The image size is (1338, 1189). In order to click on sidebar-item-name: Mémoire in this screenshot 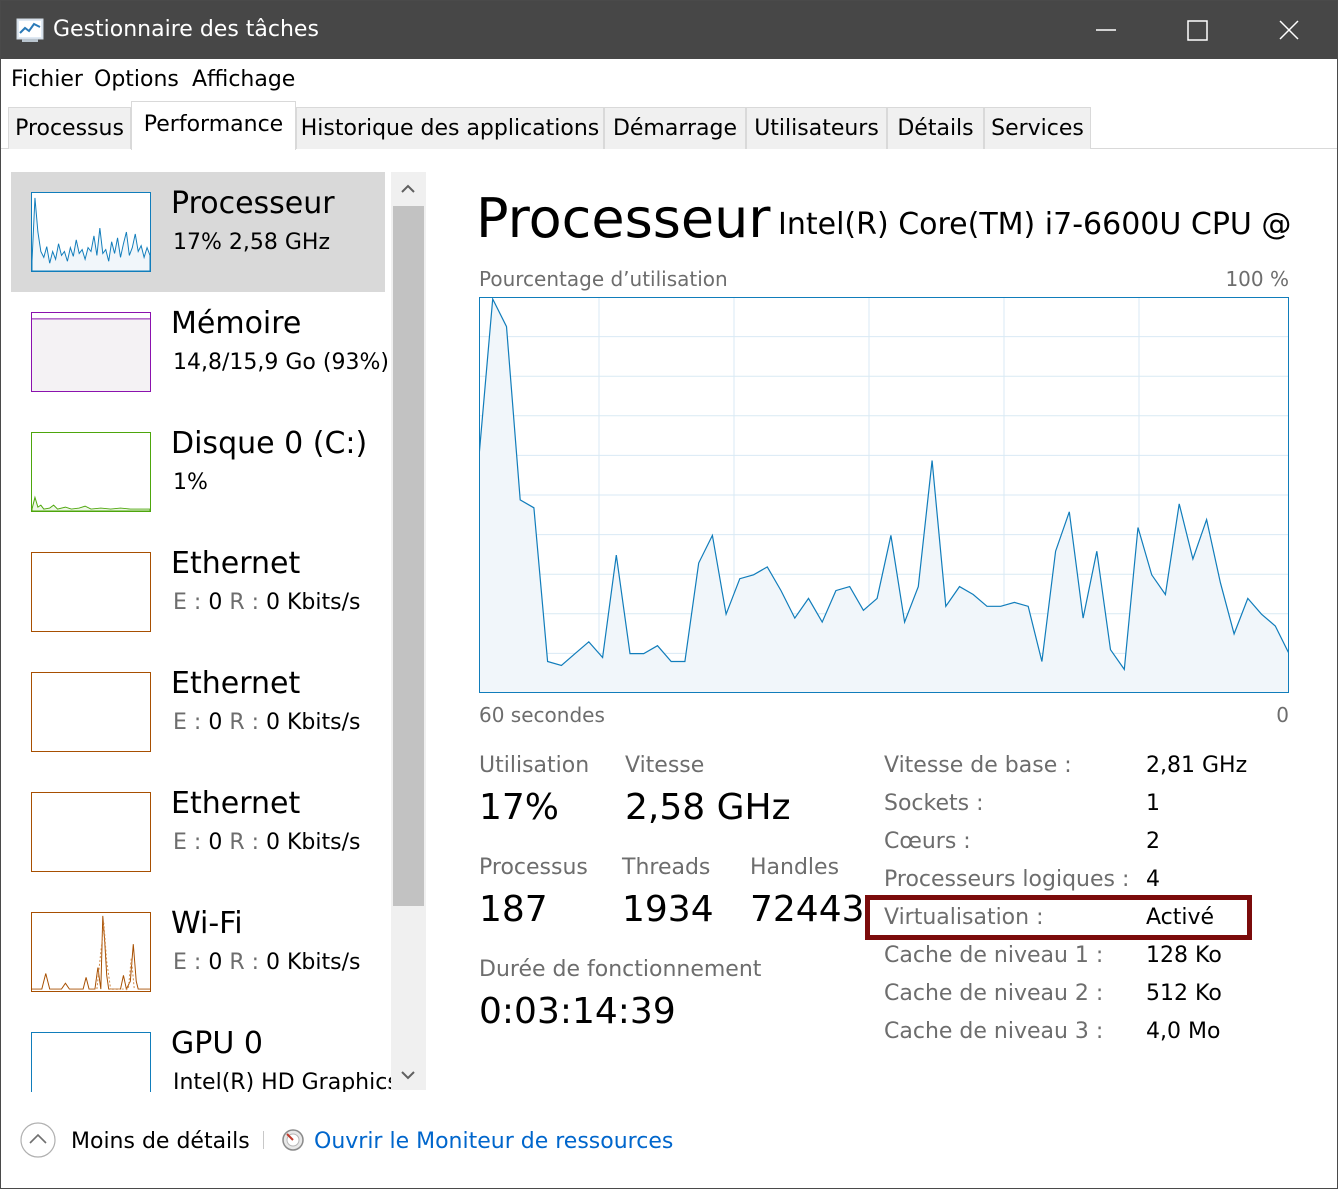, I will do `click(236, 323)`.